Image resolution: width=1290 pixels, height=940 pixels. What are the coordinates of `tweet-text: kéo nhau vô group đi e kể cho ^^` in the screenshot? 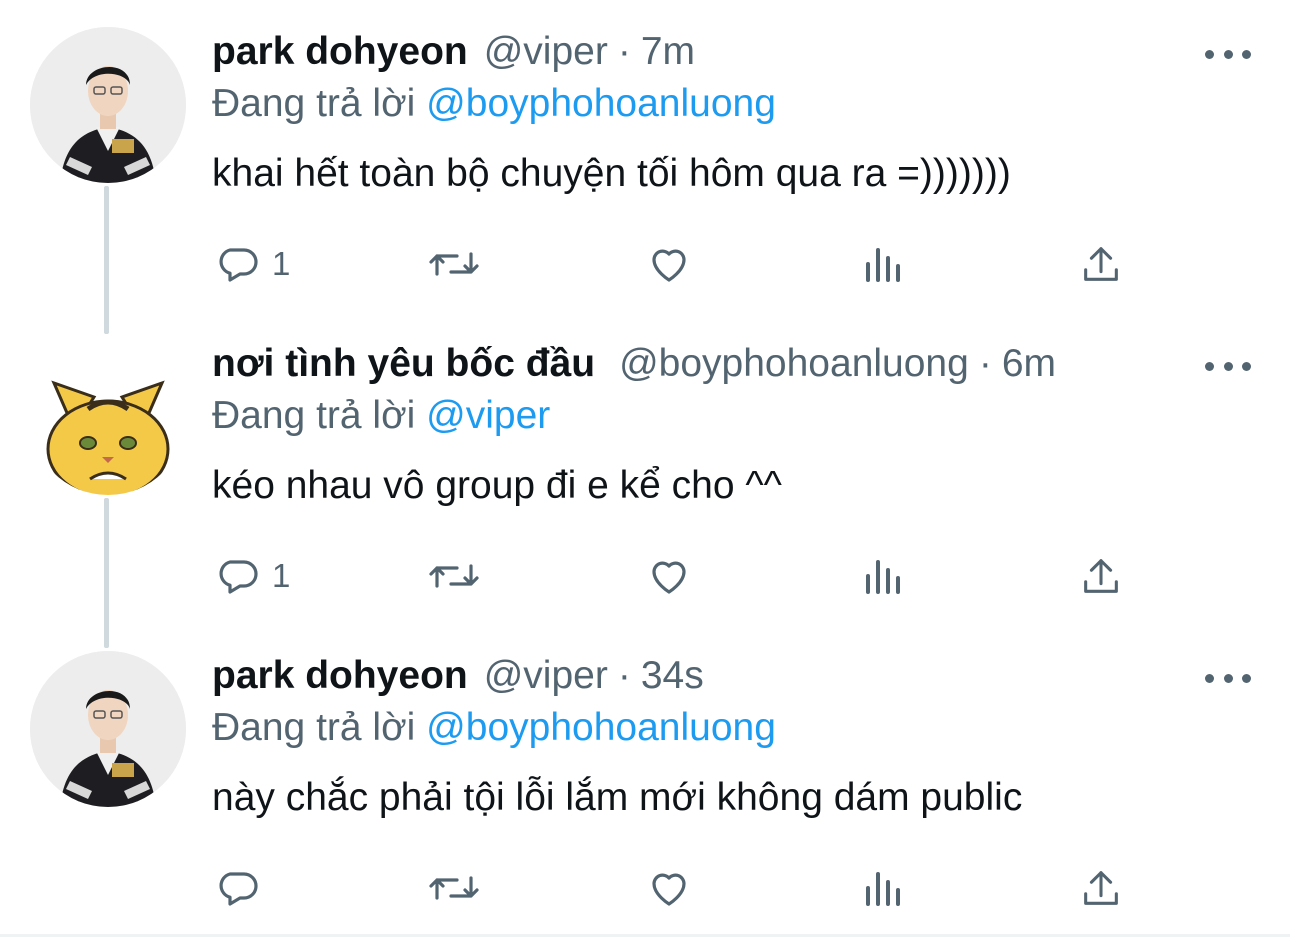 It's located at (497, 485).